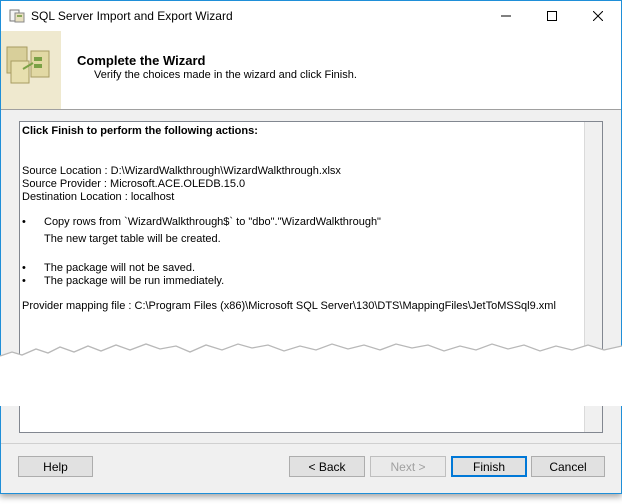  Describe the element at coordinates (141, 60) in the screenshot. I see `page-title: Complete the Wizard` at that location.